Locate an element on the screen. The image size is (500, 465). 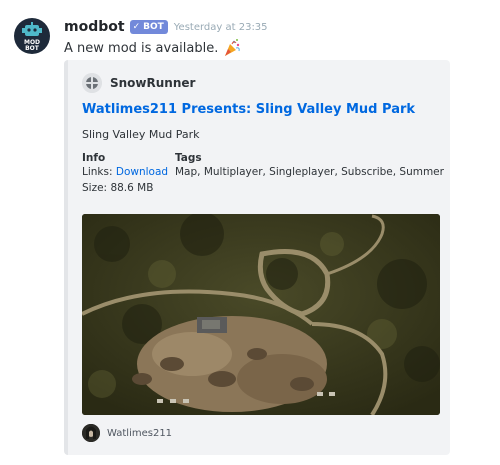
user-avatar-icon is located at coordinates (91, 433).